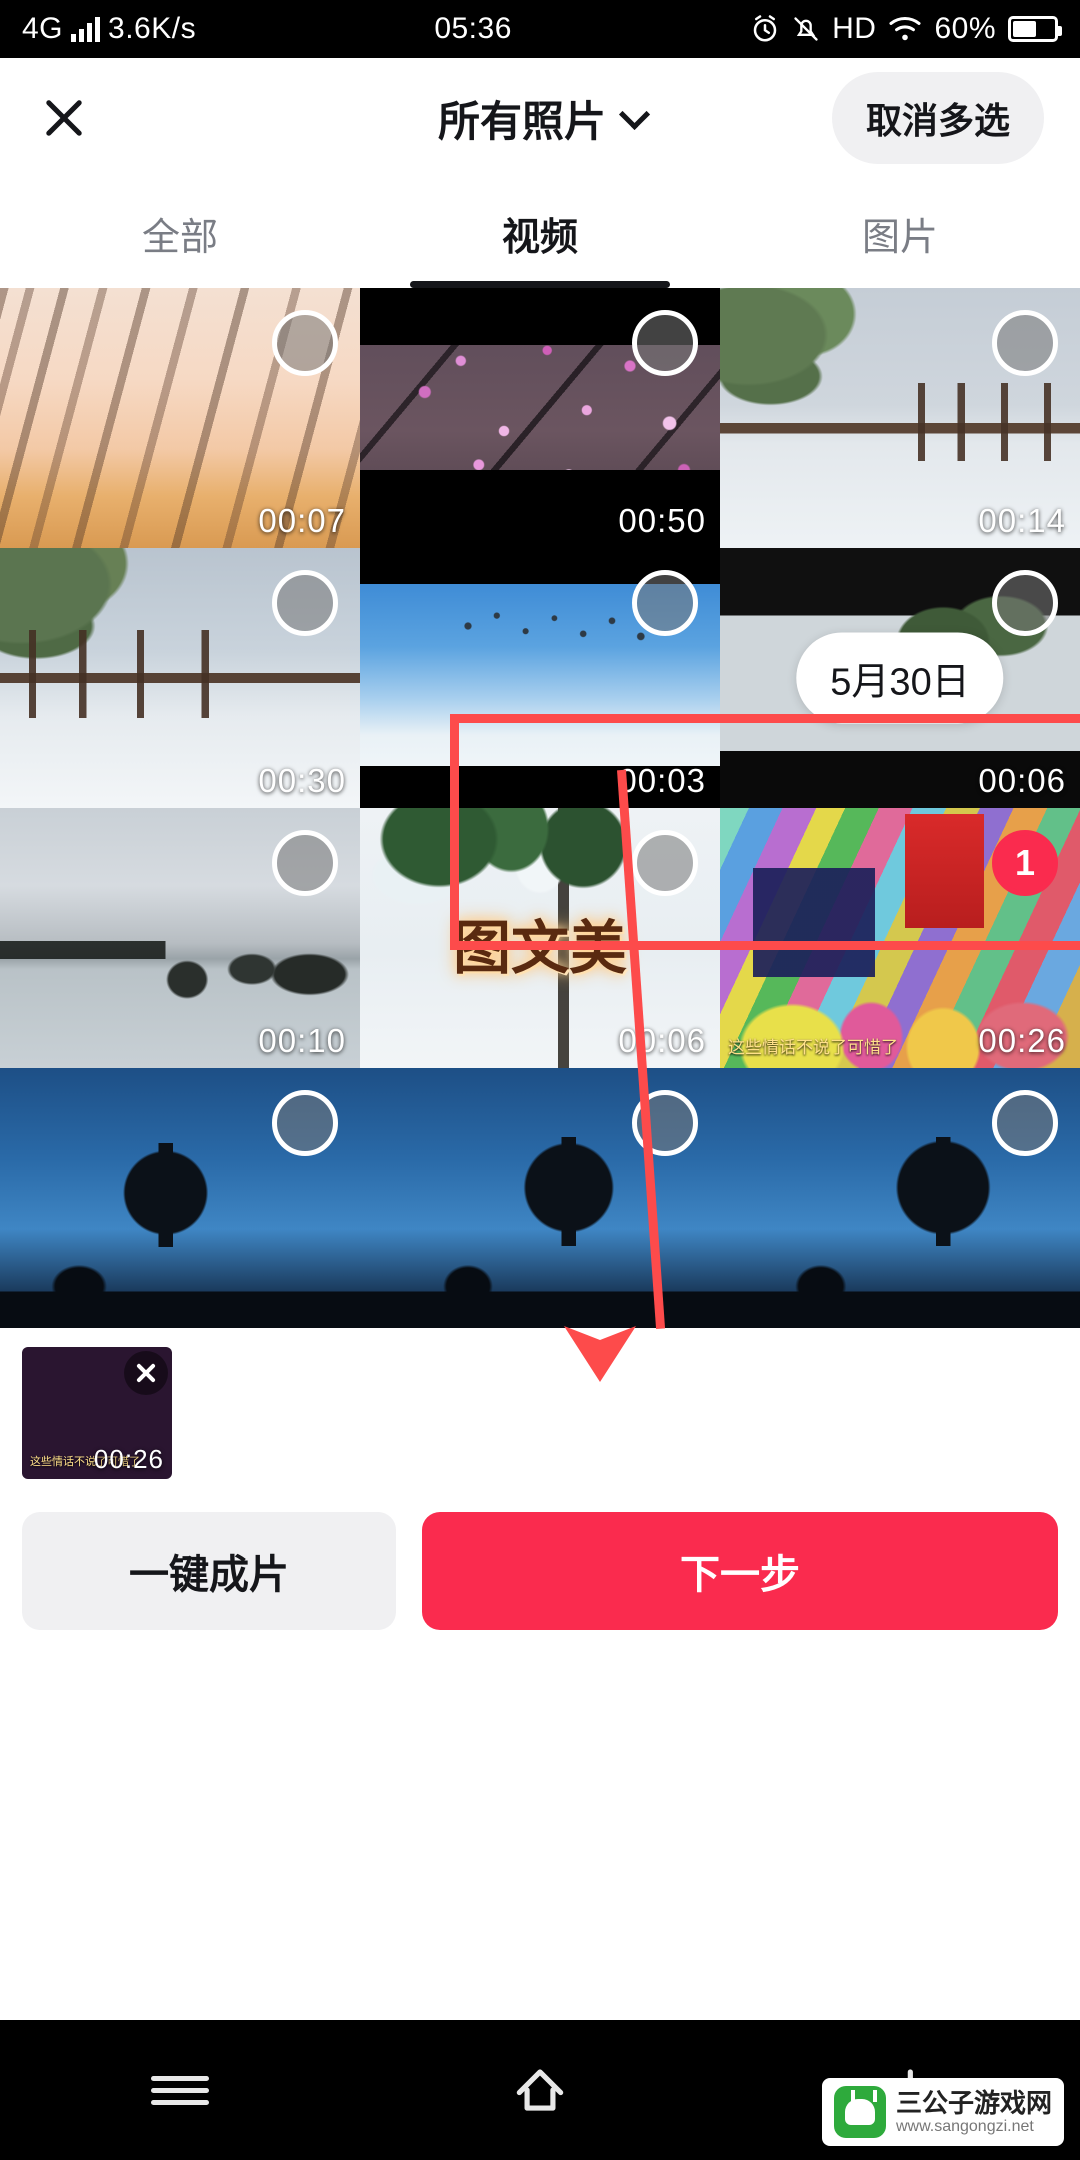 The image size is (1080, 2160). What do you see at coordinates (209, 1571) in the screenshot?
I see `one-click-movie-button: 一键成片` at bounding box center [209, 1571].